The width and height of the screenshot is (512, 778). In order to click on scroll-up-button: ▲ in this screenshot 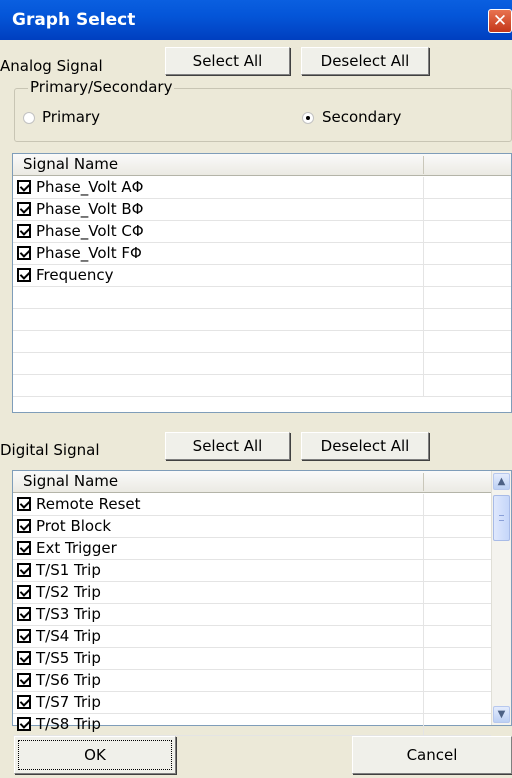, I will do `click(501, 481)`.